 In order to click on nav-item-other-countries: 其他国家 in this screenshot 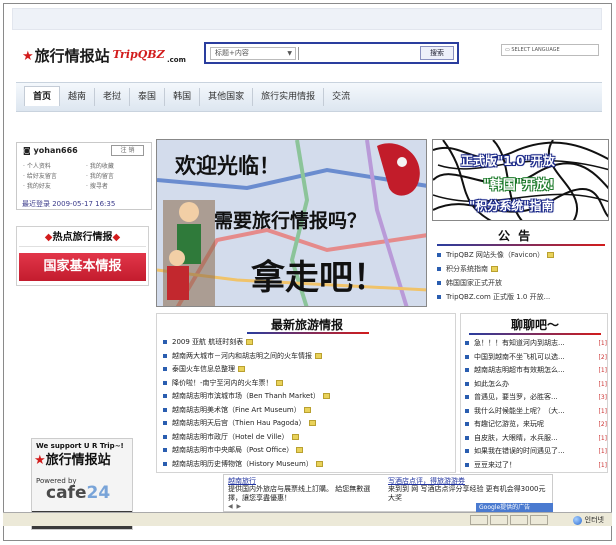, I will do `click(227, 97)`.